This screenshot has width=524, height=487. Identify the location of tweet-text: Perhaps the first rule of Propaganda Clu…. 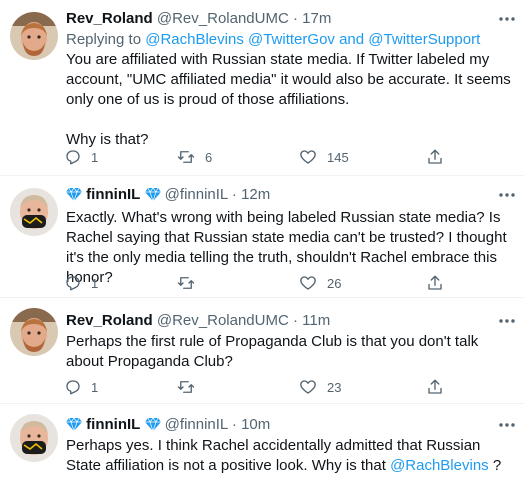
(272, 351).